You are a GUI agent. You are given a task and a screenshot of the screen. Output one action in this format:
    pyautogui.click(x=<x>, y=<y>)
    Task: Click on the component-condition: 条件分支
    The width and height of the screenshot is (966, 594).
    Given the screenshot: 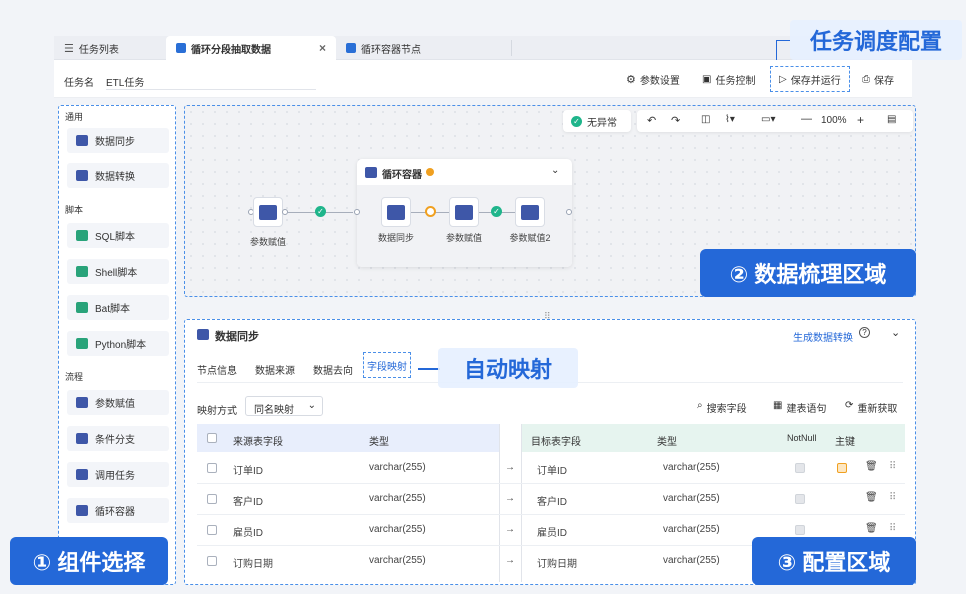 What is the action you would take?
    pyautogui.click(x=118, y=438)
    